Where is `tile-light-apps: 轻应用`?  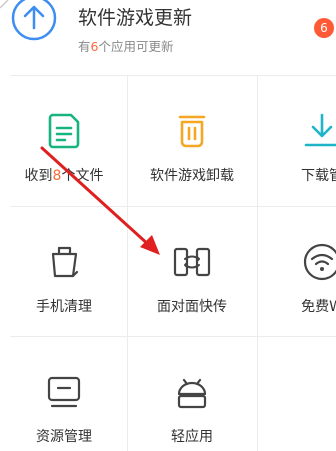
tile-light-apps: 轻应用 is located at coordinates (192, 393).